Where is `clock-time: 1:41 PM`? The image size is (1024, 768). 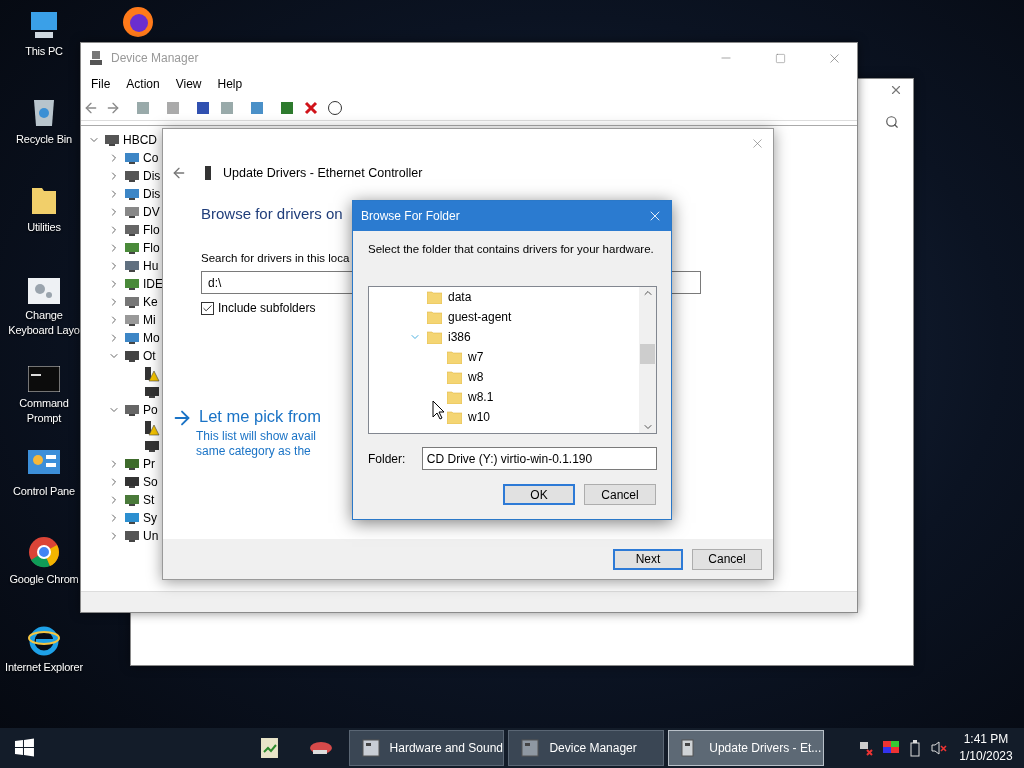 clock-time: 1:41 PM is located at coordinates (986, 739).